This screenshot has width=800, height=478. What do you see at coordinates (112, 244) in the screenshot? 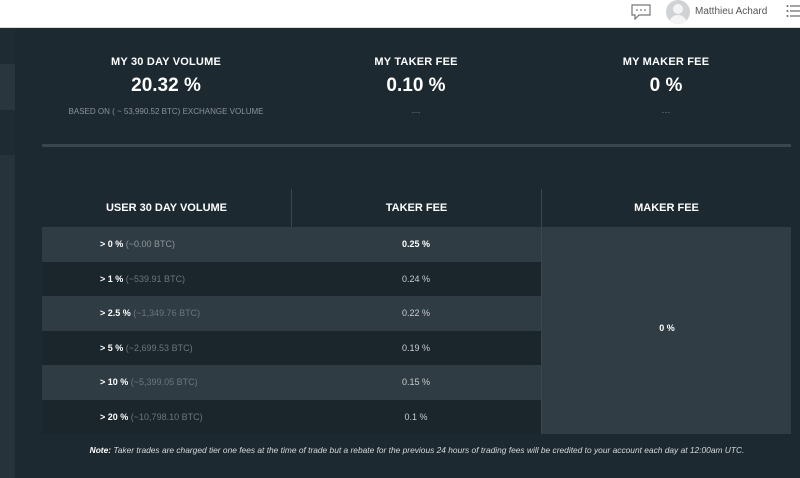
I see `volume-percent: > 0 %` at bounding box center [112, 244].